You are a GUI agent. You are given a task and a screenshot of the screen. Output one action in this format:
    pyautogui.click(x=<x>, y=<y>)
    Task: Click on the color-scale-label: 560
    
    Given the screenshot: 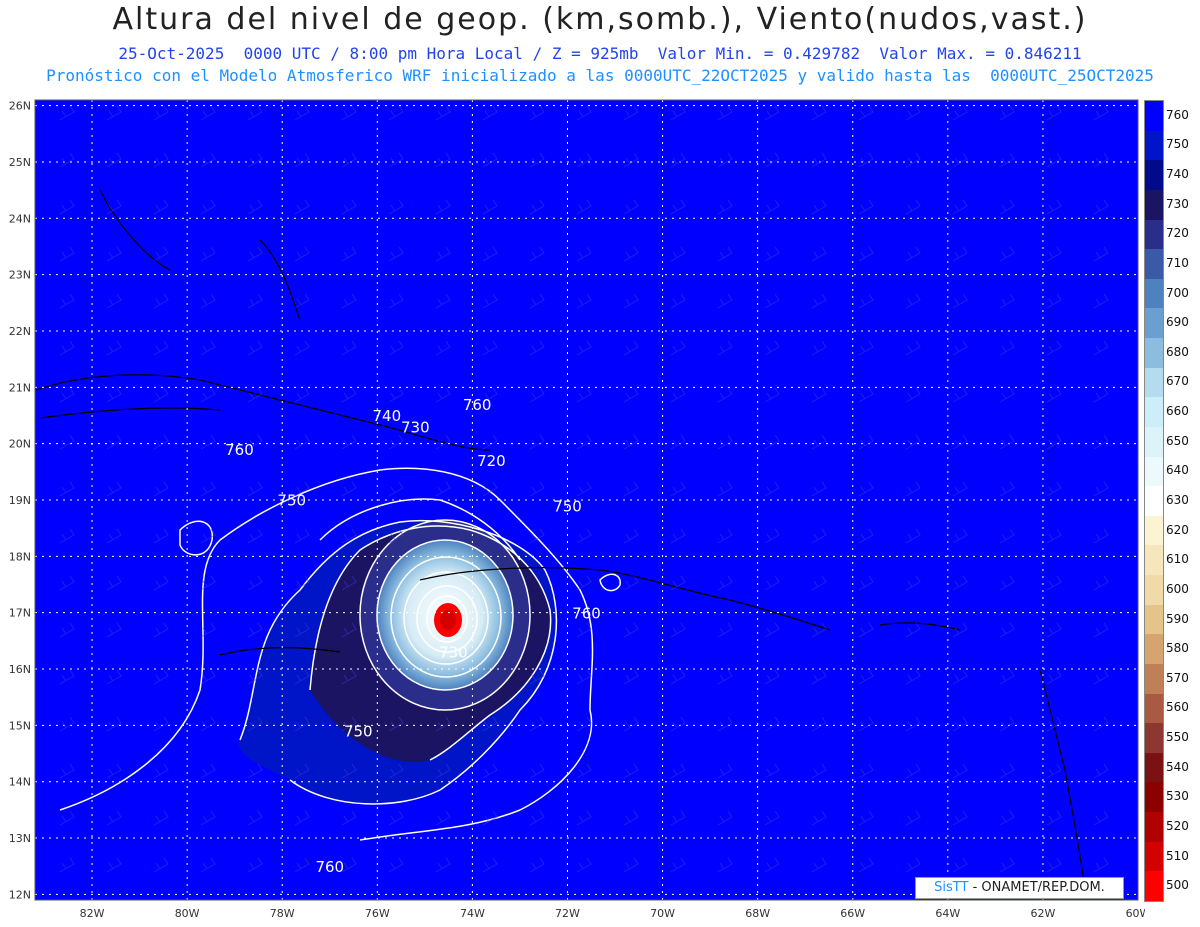 What is the action you would take?
    pyautogui.click(x=1177, y=707)
    